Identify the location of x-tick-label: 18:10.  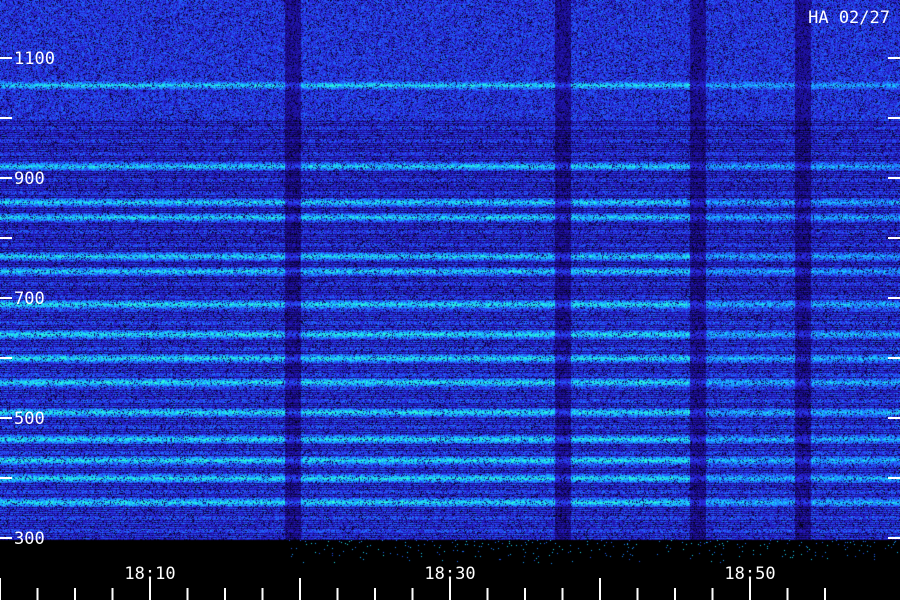
(149, 574).